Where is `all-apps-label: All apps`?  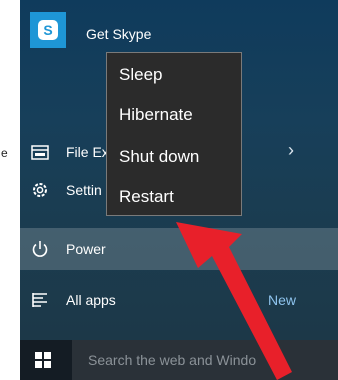 all-apps-label: All apps is located at coordinates (91, 300).